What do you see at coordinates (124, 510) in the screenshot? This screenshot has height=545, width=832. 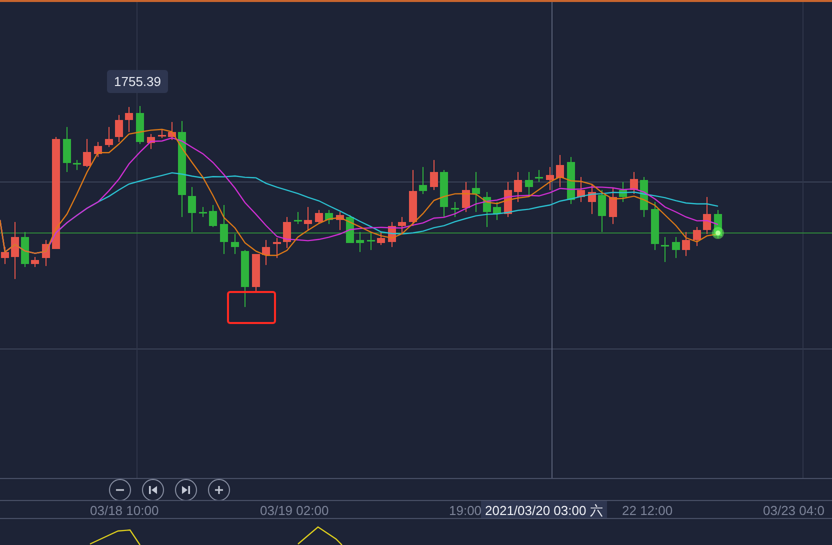 I see `axis-label: 03/18 10:00` at bounding box center [124, 510].